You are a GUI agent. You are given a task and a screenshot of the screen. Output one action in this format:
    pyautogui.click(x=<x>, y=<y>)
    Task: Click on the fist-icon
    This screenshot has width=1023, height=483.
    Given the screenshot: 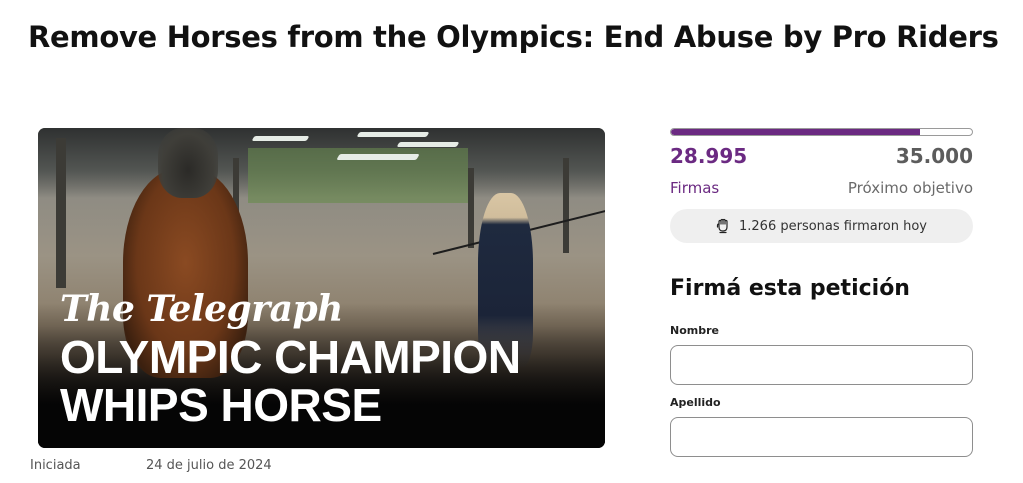 What is the action you would take?
    pyautogui.click(x=722, y=226)
    